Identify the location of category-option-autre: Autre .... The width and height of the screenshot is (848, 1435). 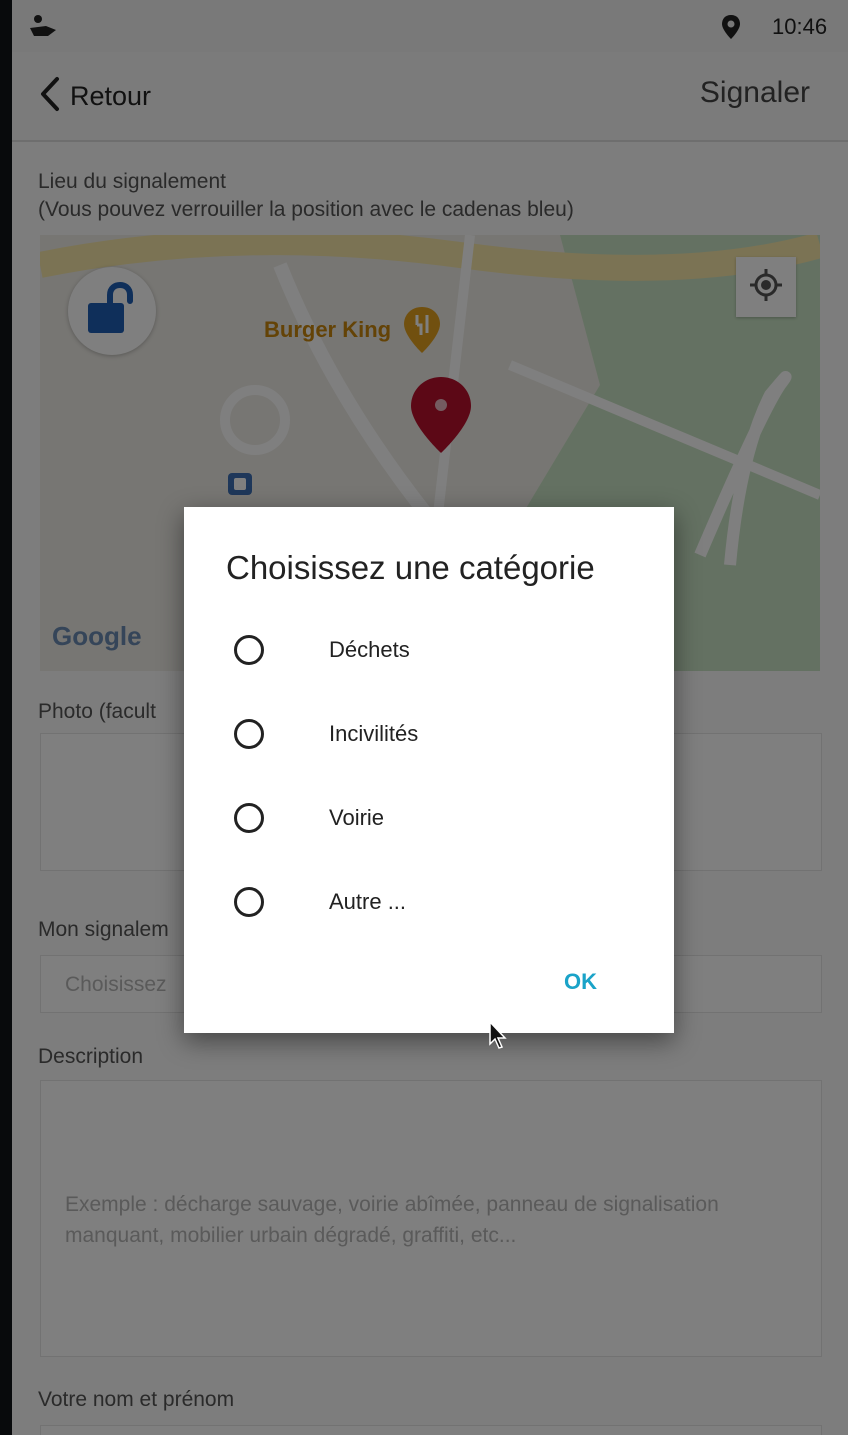
(434, 902).